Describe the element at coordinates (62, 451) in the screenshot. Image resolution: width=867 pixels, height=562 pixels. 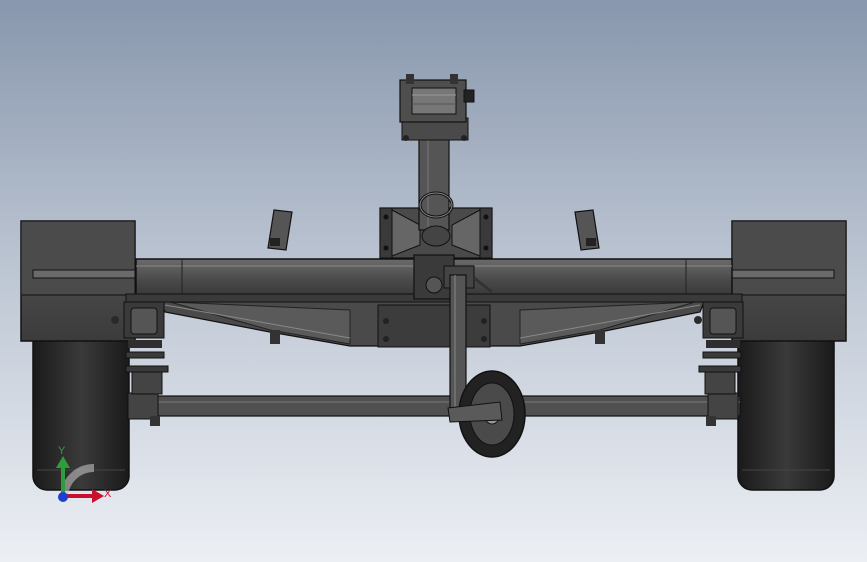
I see `y-axis-label: Y` at that location.